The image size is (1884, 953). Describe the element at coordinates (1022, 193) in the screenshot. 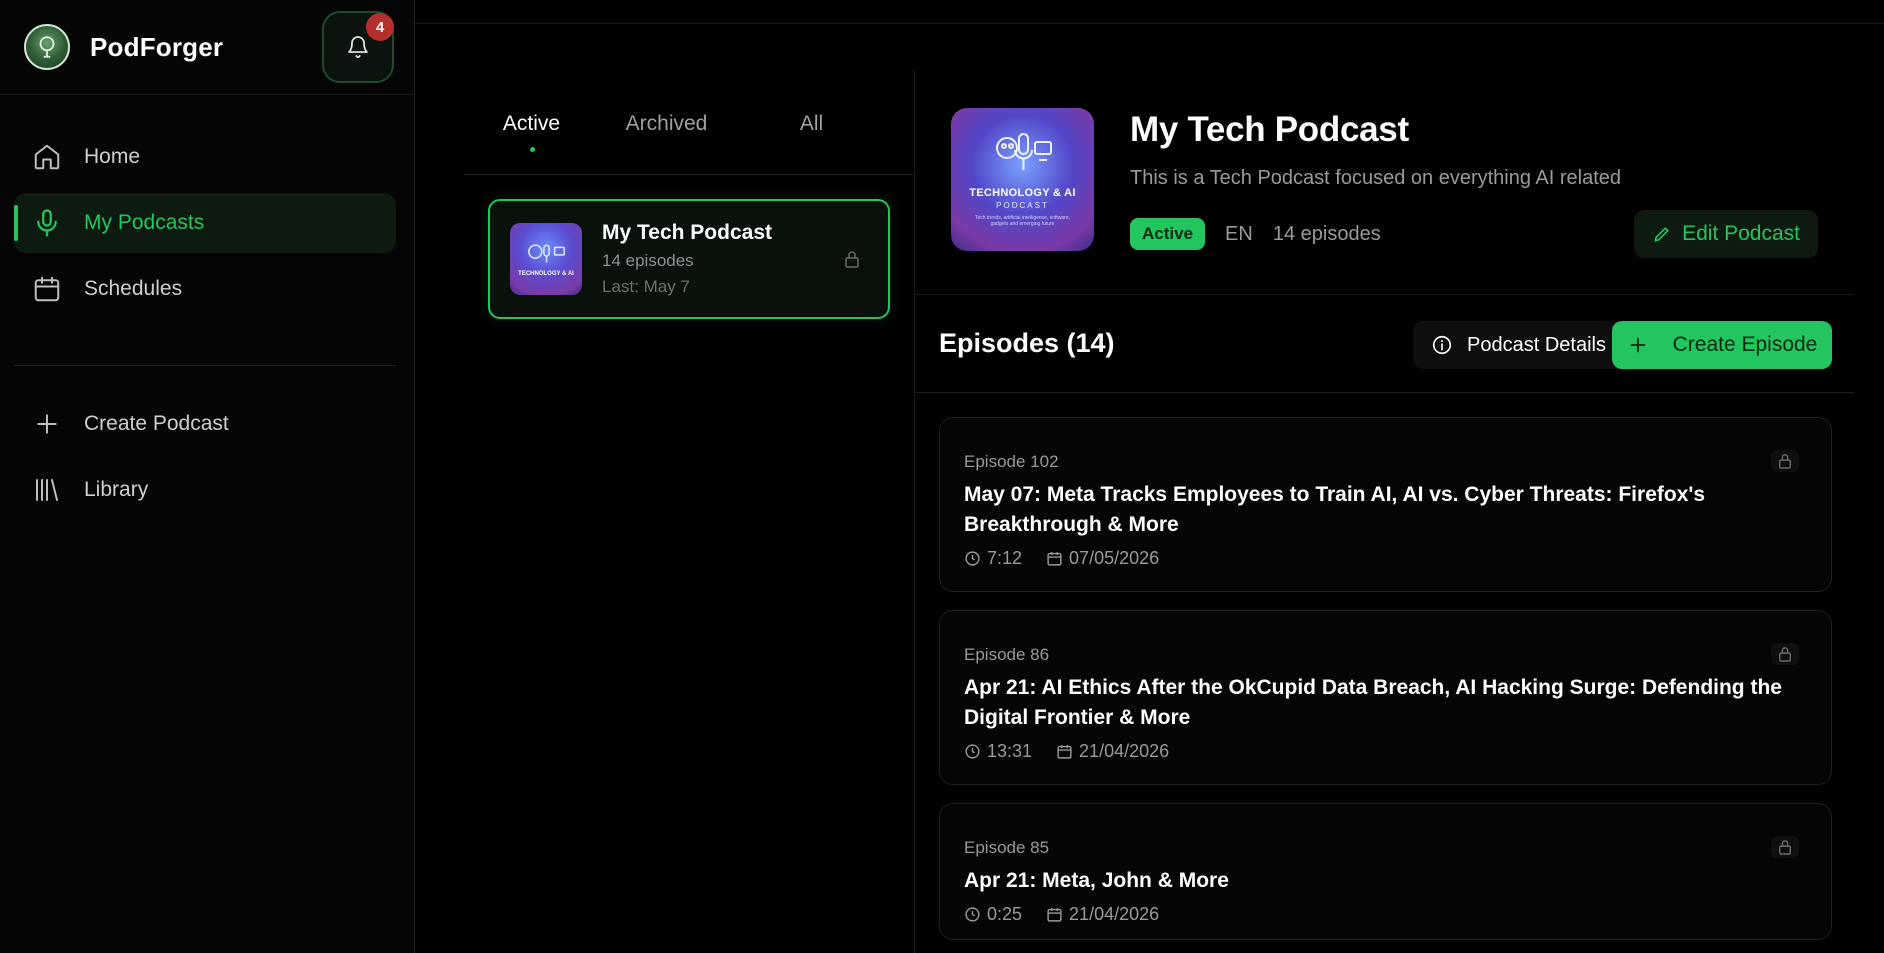

I see `cover-title: TECHNOLOGY & AI` at that location.